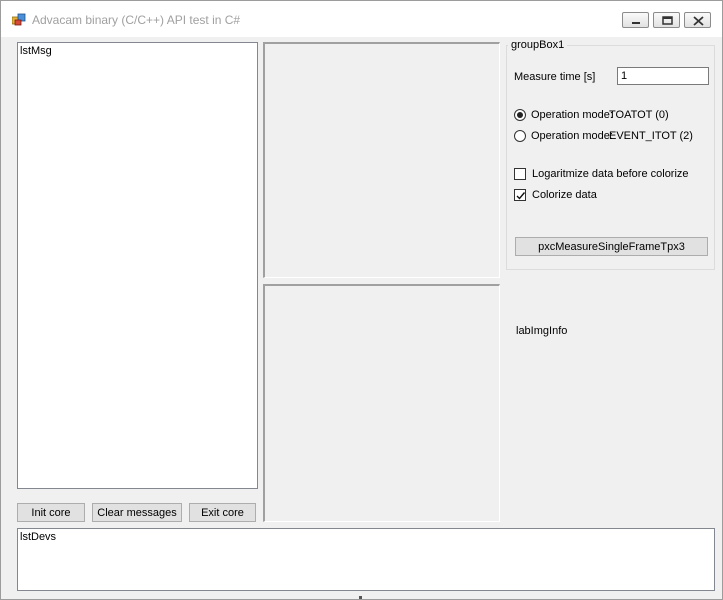  Describe the element at coordinates (51, 512) in the screenshot. I see `init-core-button: Init core` at that location.